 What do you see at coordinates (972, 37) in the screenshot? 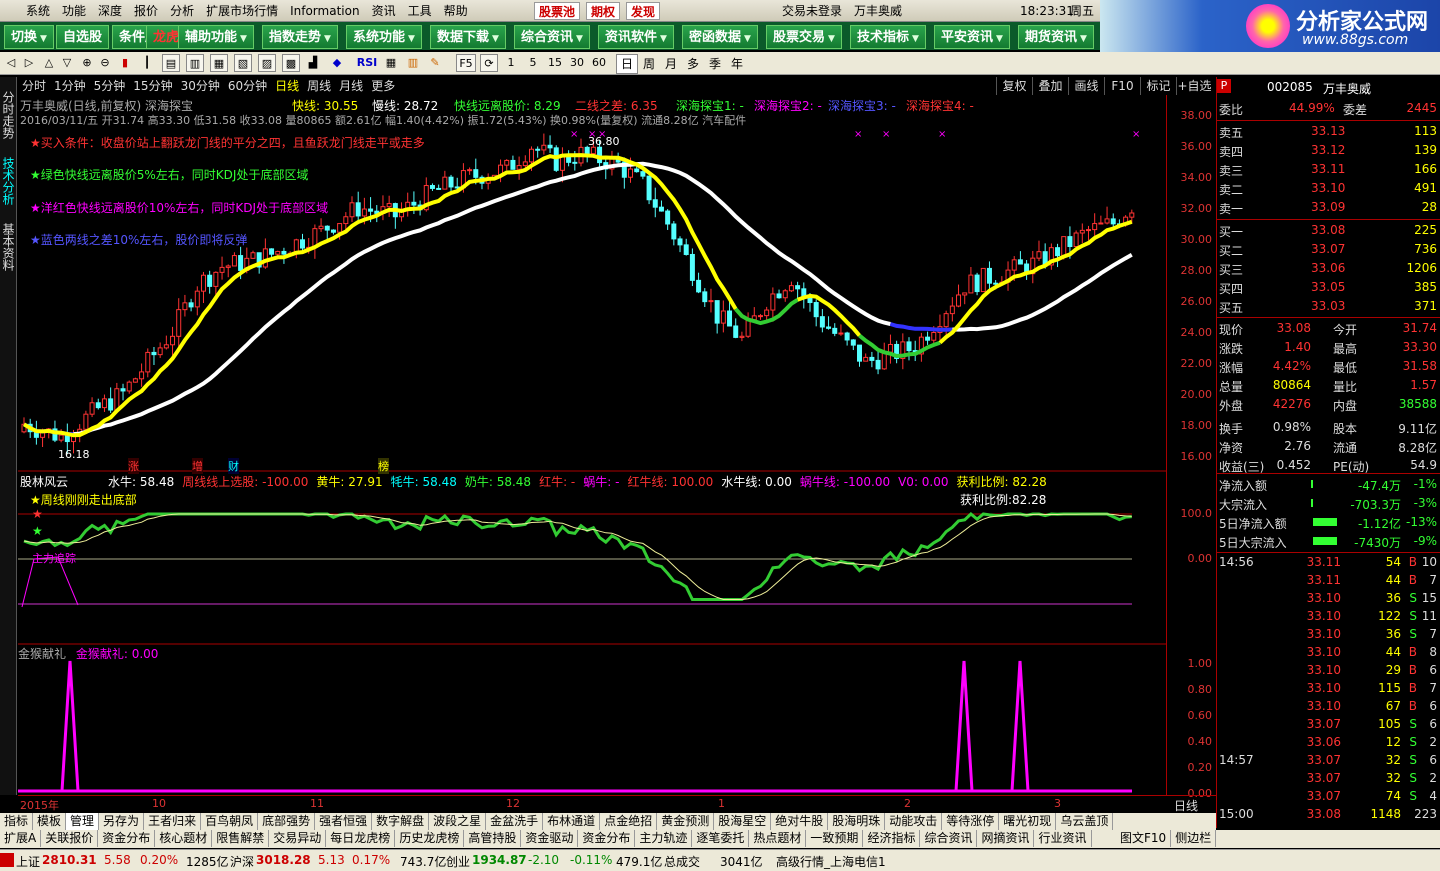
I see `feature-button-13: 平安资讯 ▼` at bounding box center [972, 37].